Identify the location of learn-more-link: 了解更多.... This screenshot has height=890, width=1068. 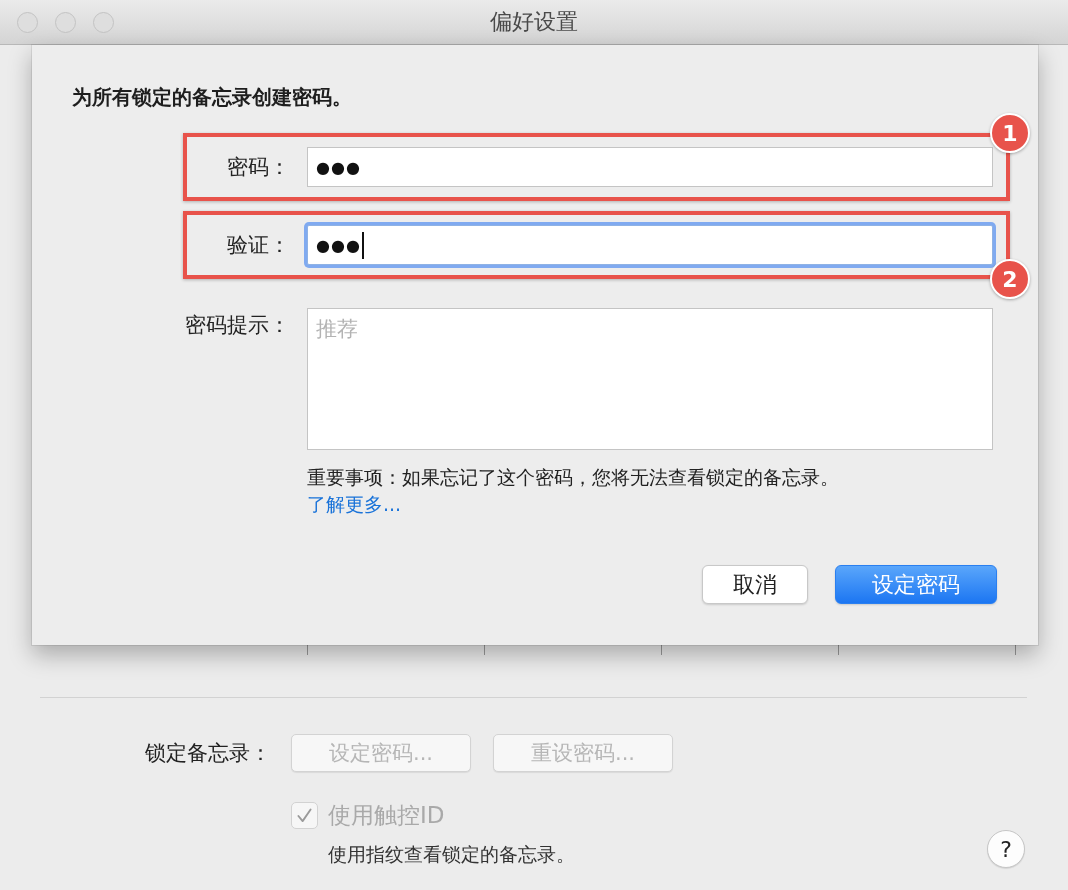
(354, 504).